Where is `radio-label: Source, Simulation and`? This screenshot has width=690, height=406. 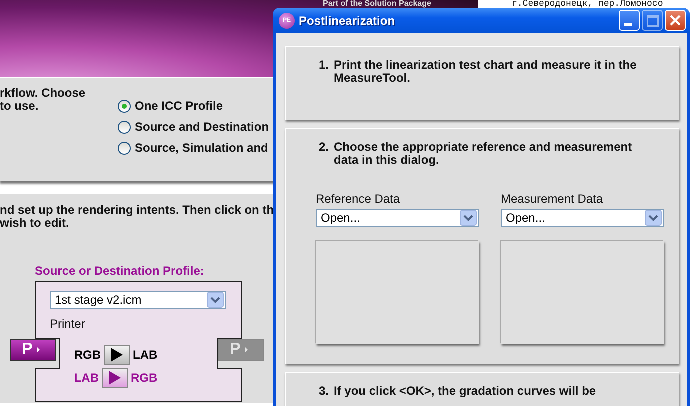
radio-label: Source, Simulation and is located at coordinates (201, 148).